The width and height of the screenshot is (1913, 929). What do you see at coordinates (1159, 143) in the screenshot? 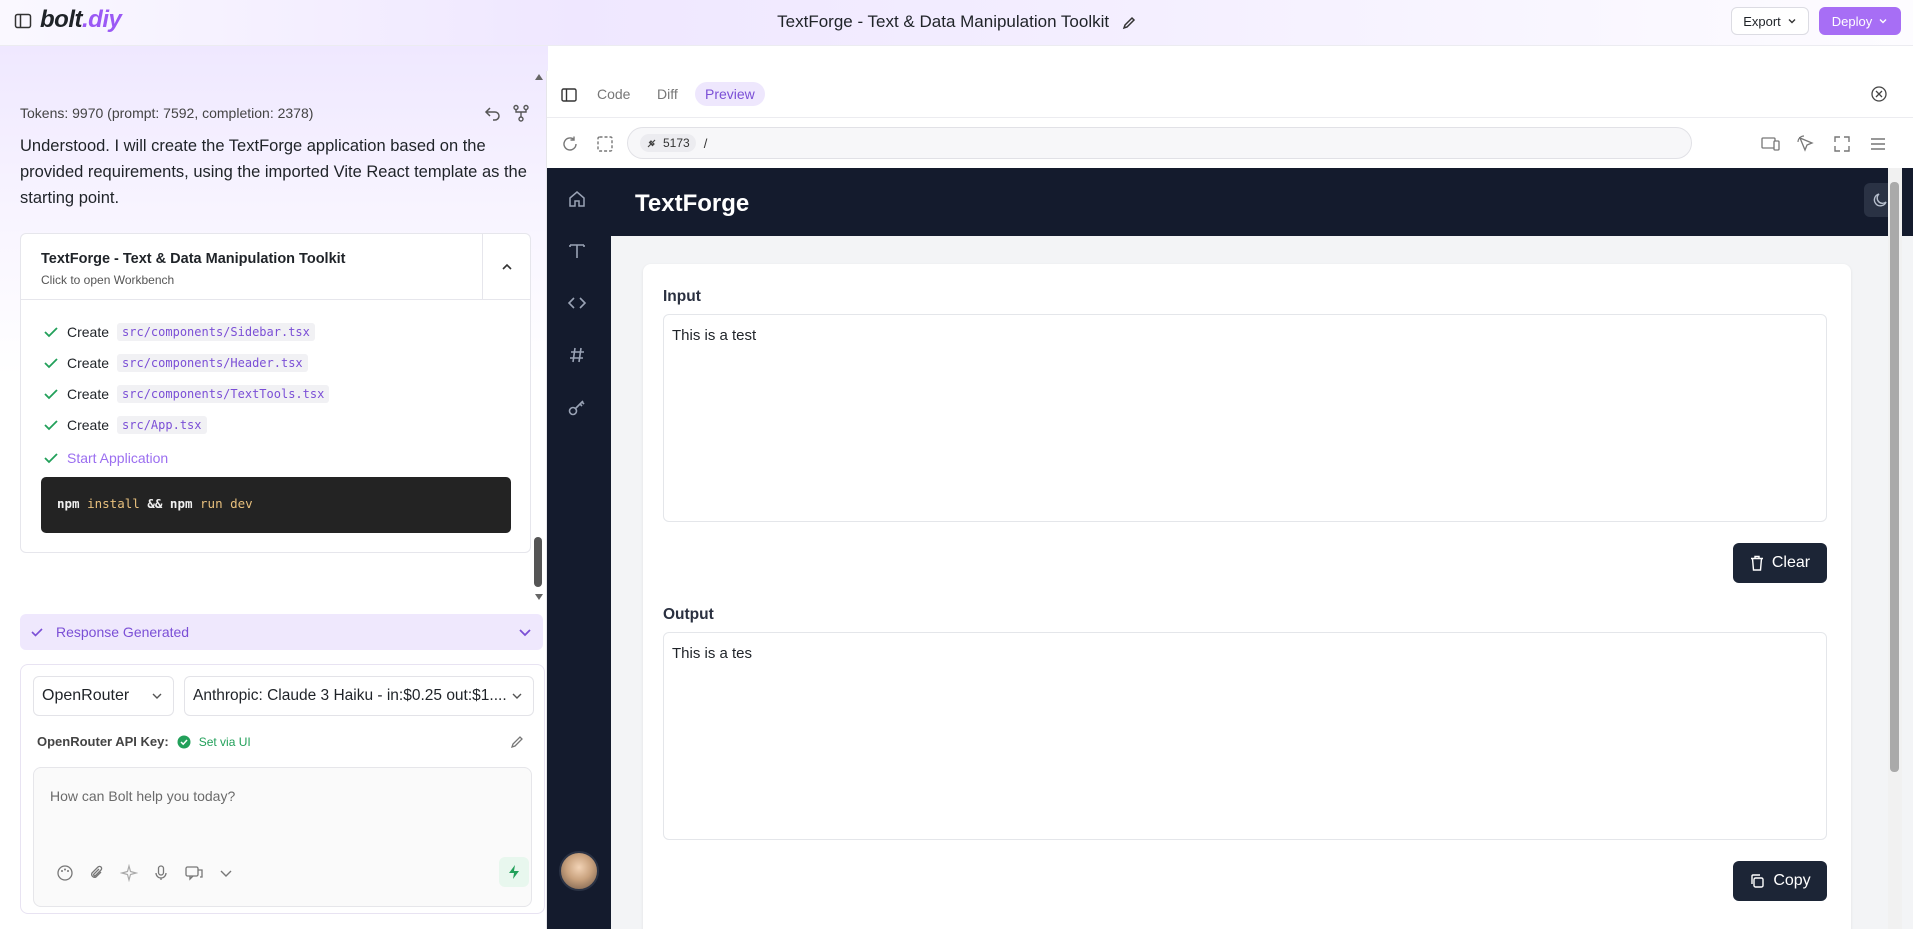
I see `address-bar: 5173 /` at bounding box center [1159, 143].